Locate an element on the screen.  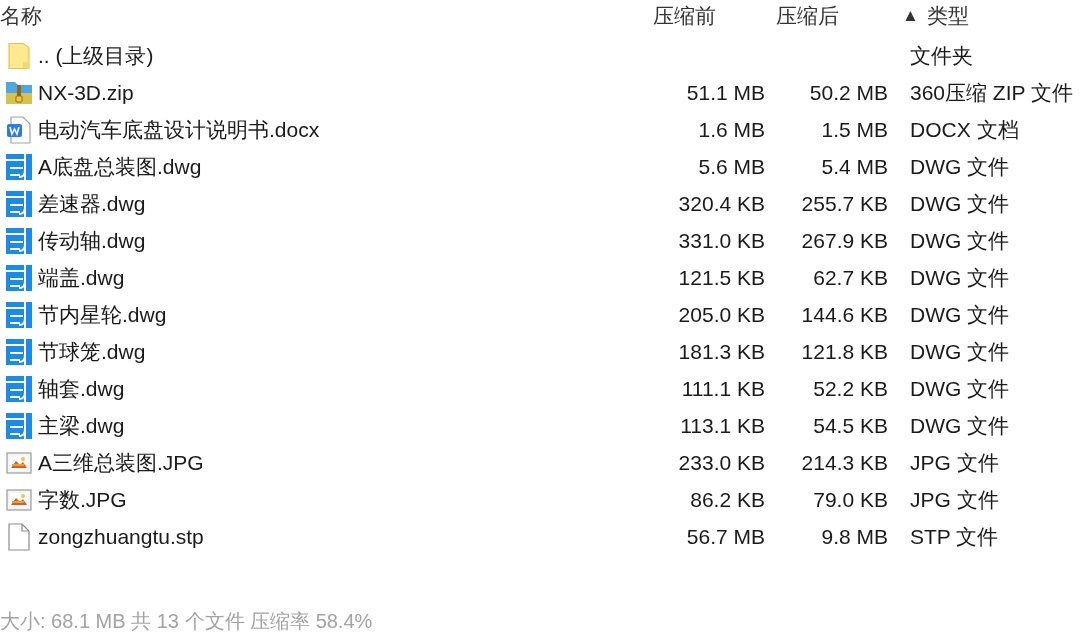
original-size: 331.0 KB is located at coordinates (721, 240).